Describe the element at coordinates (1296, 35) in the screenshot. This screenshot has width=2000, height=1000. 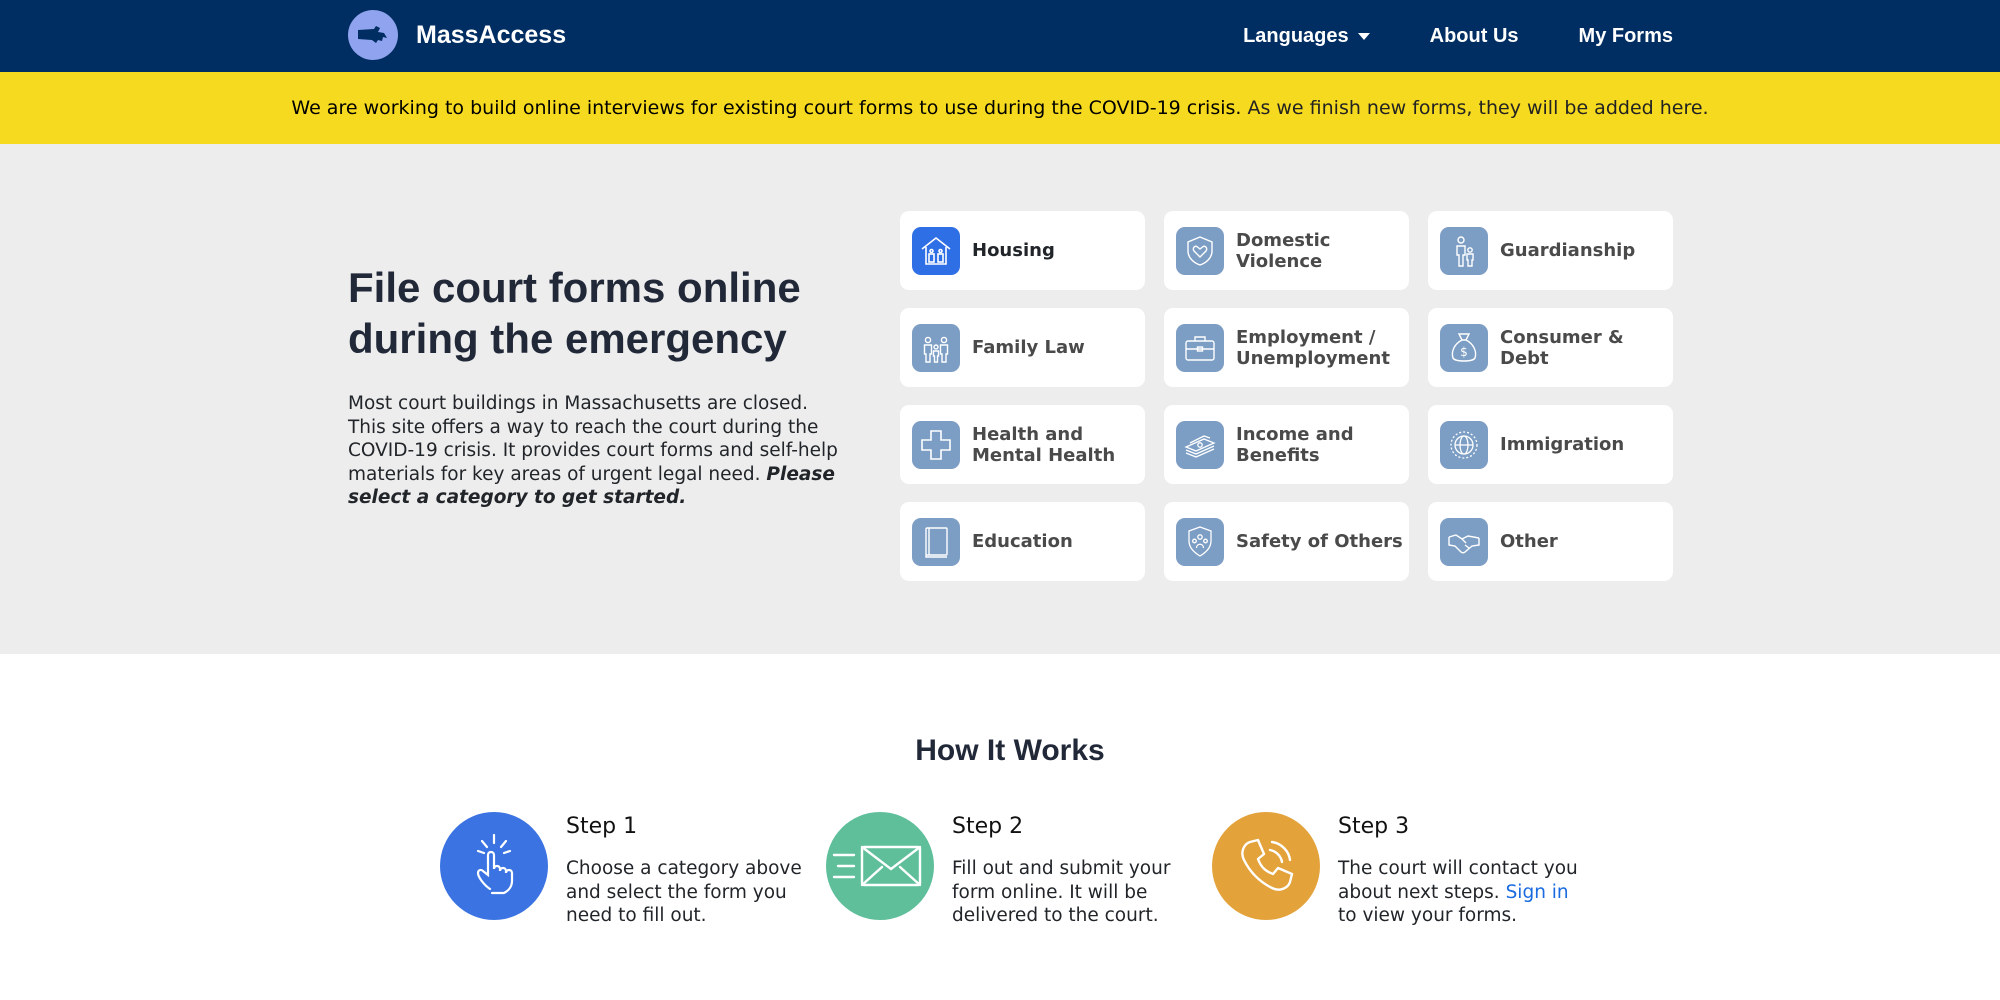
I see `languages-label: Languages` at that location.